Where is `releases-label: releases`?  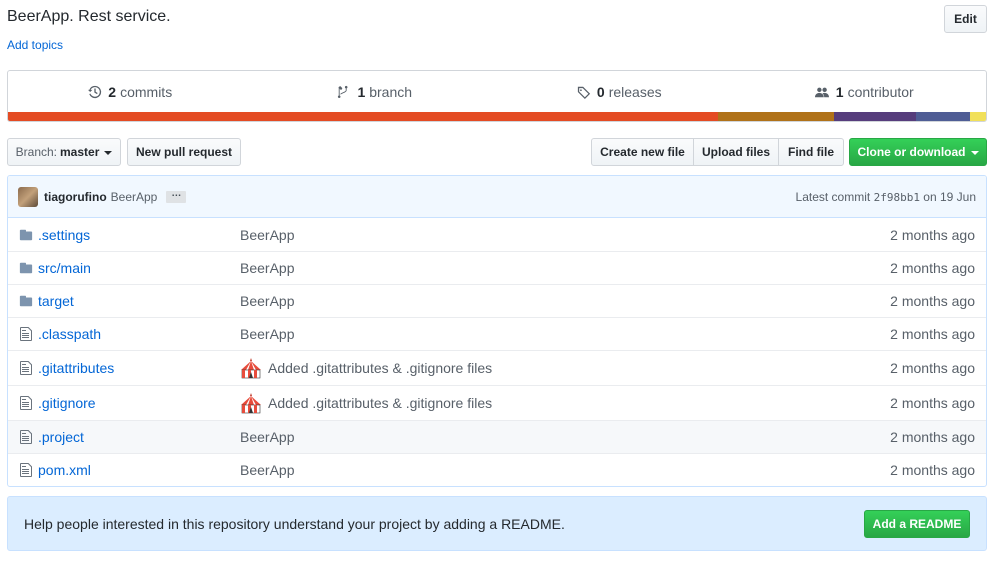 releases-label: releases is located at coordinates (635, 91).